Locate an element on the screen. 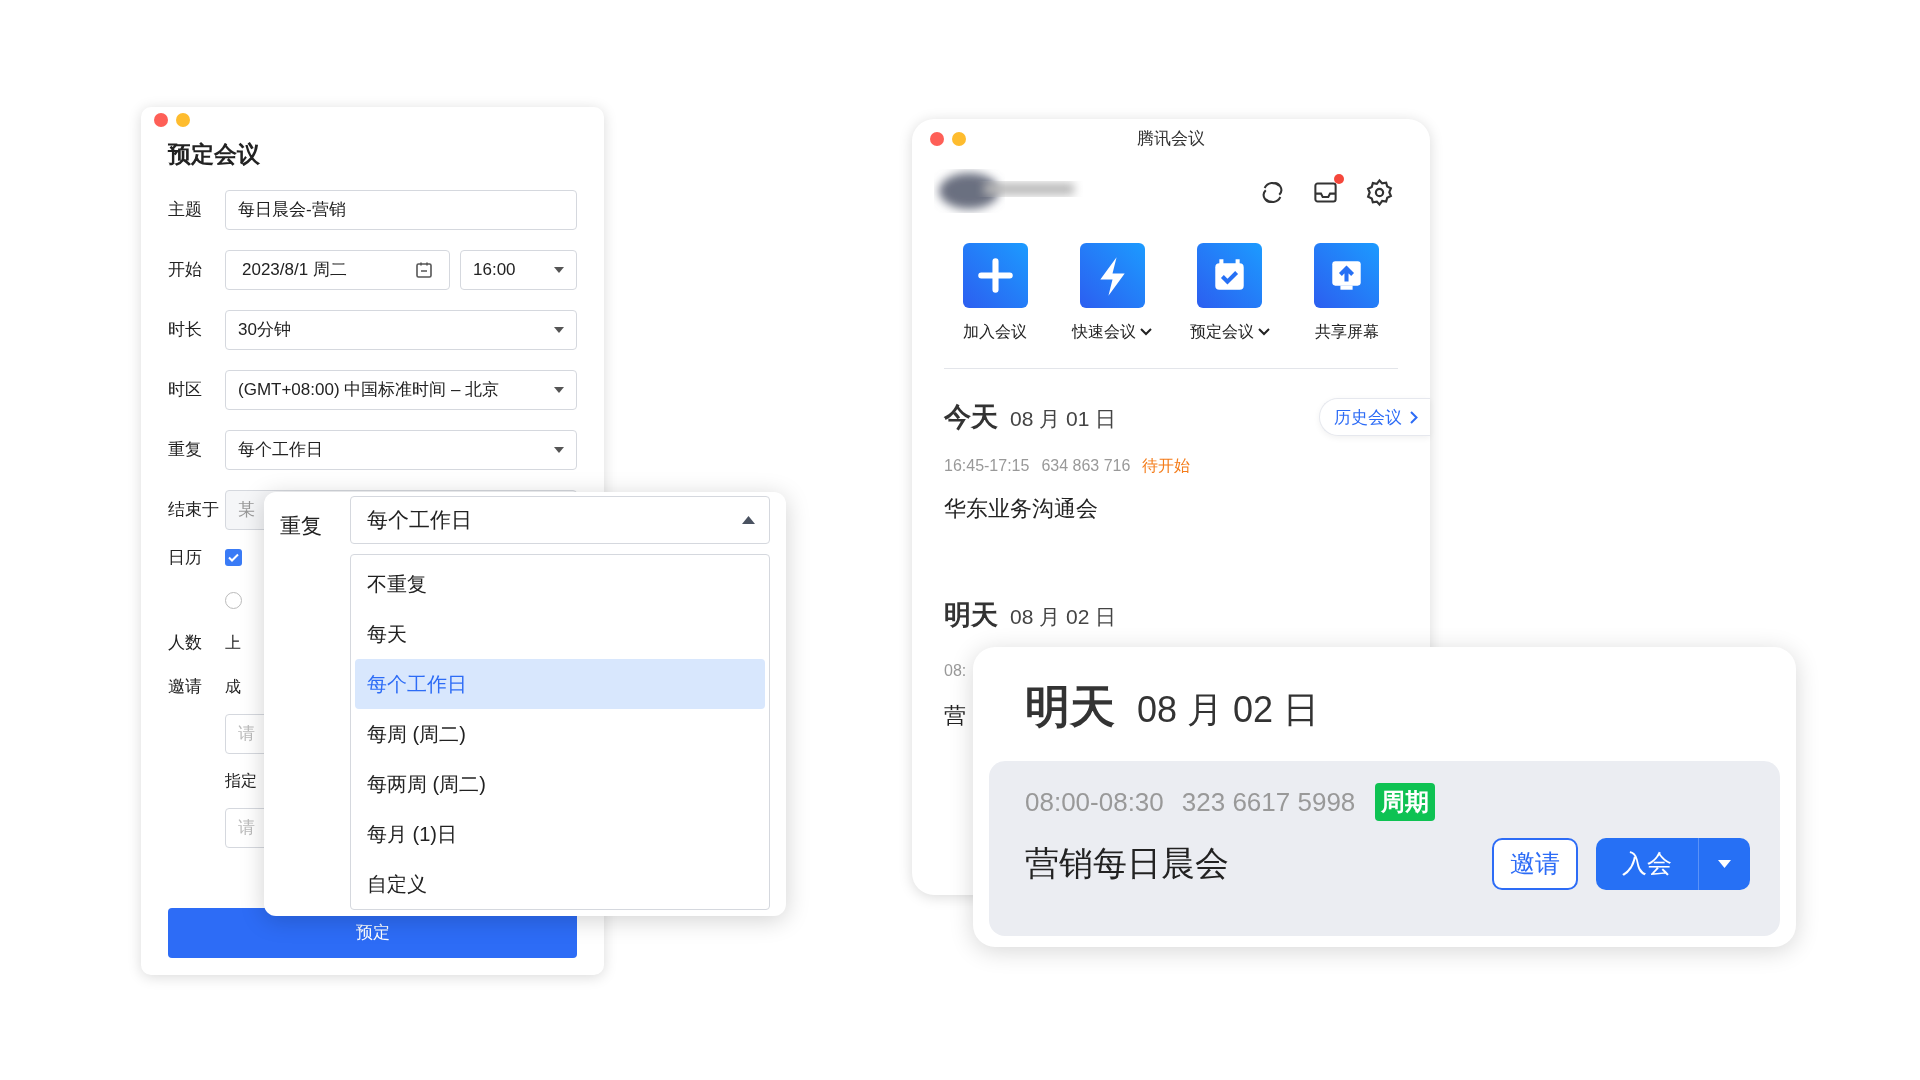 This screenshot has width=1920, height=1080. checkmark-icon is located at coordinates (233, 557).